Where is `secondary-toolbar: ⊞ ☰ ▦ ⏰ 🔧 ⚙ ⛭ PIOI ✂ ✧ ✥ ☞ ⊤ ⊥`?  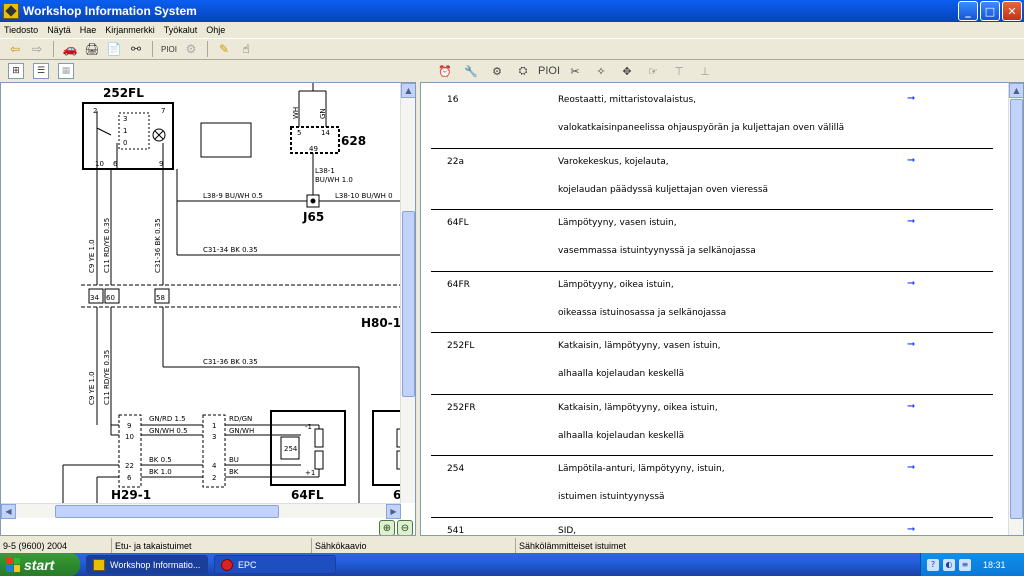 secondary-toolbar: ⊞ ☰ ▦ ⏰ 🔧 ⚙ ⛭ PIOI ✂ ✧ ✥ ☞ ⊤ ⊥ is located at coordinates (512, 71).